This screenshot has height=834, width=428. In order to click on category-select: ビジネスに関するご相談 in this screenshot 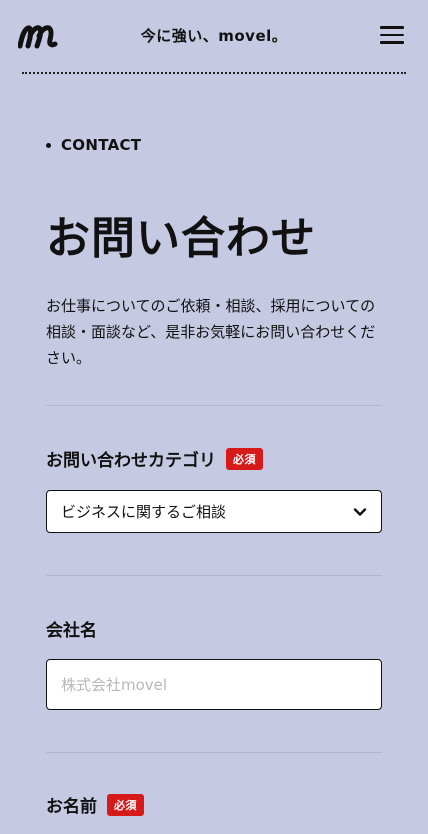, I will do `click(214, 511)`.